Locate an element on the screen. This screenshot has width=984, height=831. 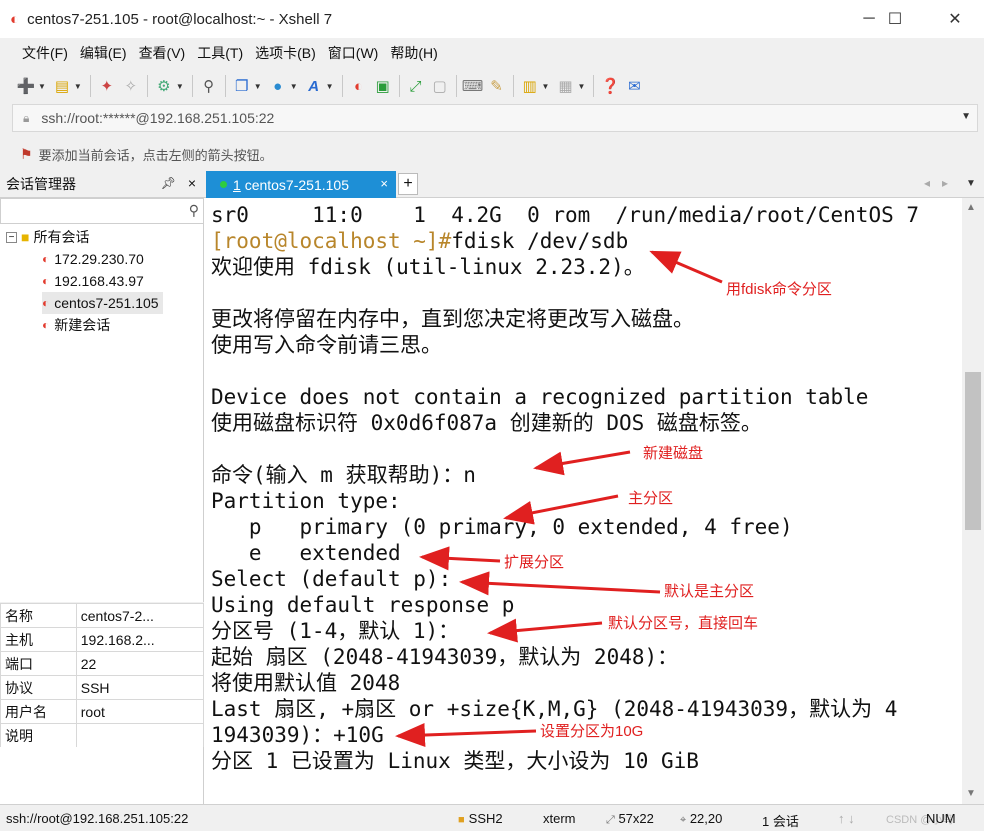
font-icon: A is located at coordinates (314, 86).